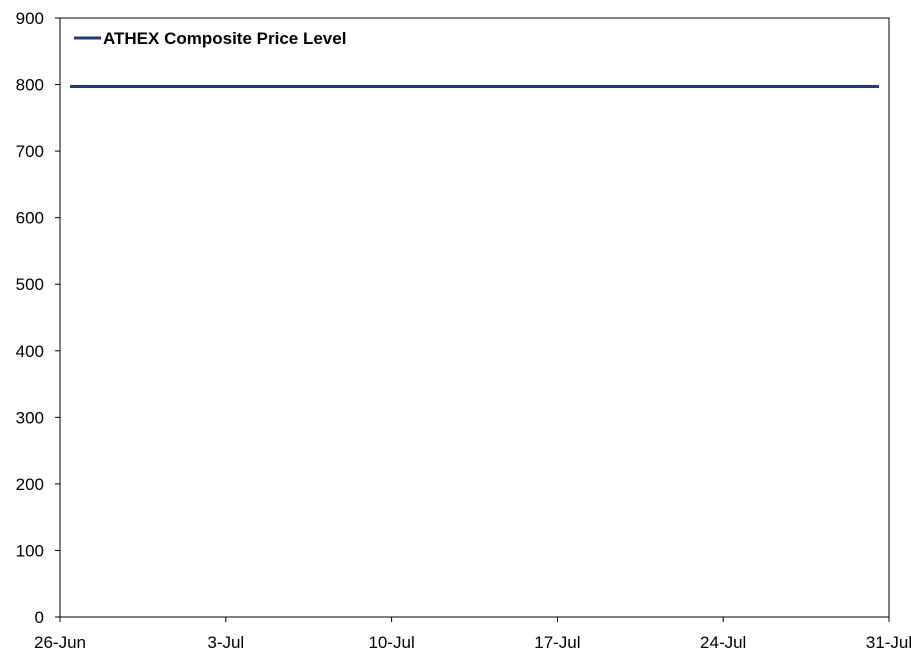 This screenshot has width=911, height=660. Describe the element at coordinates (472, 634) in the screenshot. I see `x-axis: 26-Jun 3-Jul 10-Jul 17-Jul 24-Jul 31-Jul` at that location.